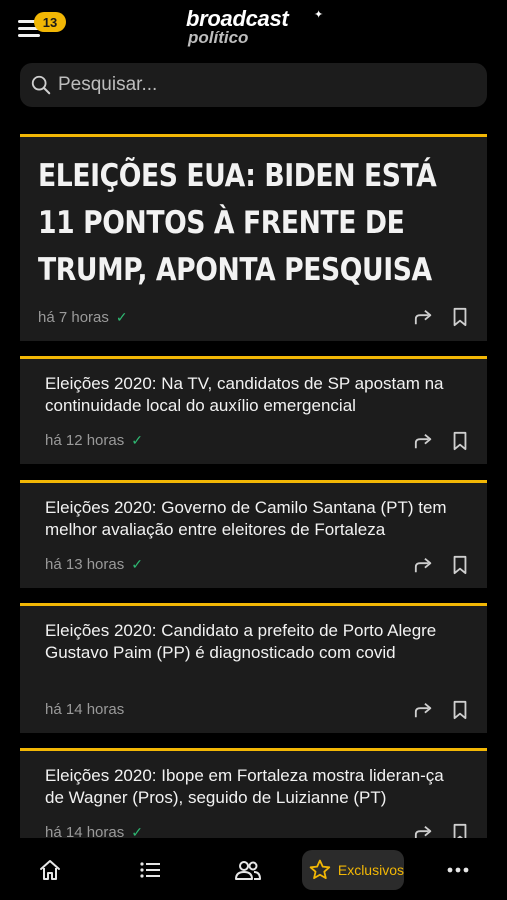 The image size is (507, 900). I want to click on article-meta: há 14 horas ✓, so click(94, 831).